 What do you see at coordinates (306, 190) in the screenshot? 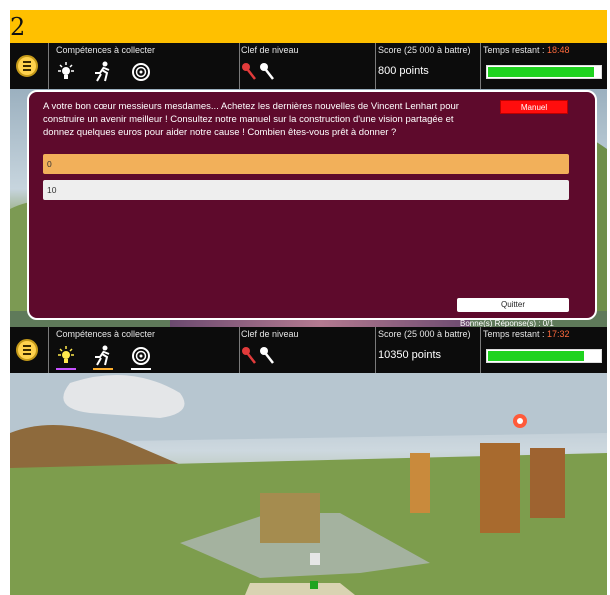
I see `answer-option: 10` at bounding box center [306, 190].